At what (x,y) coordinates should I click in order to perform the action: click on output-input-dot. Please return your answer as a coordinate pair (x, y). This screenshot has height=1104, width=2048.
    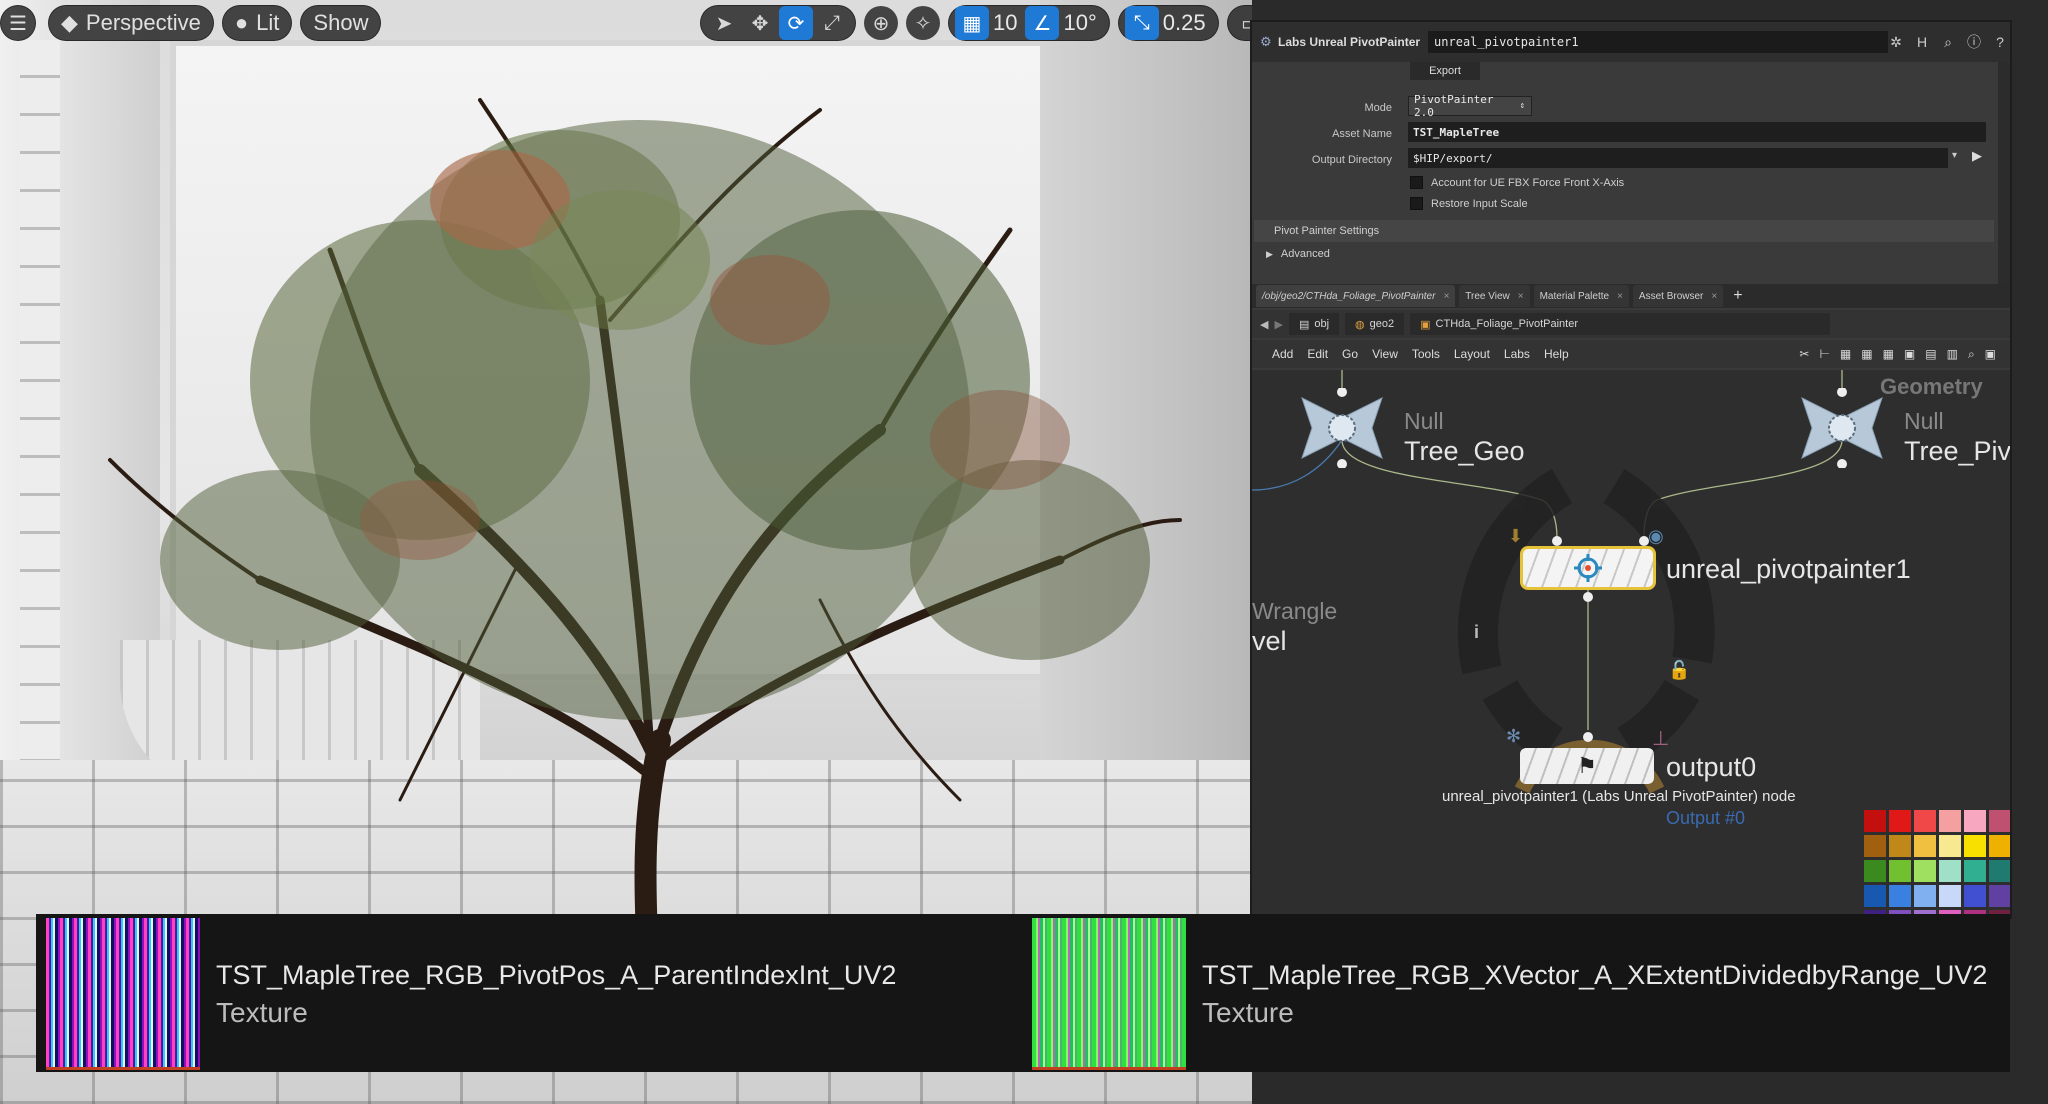
    Looking at the image, I should click on (1588, 737).